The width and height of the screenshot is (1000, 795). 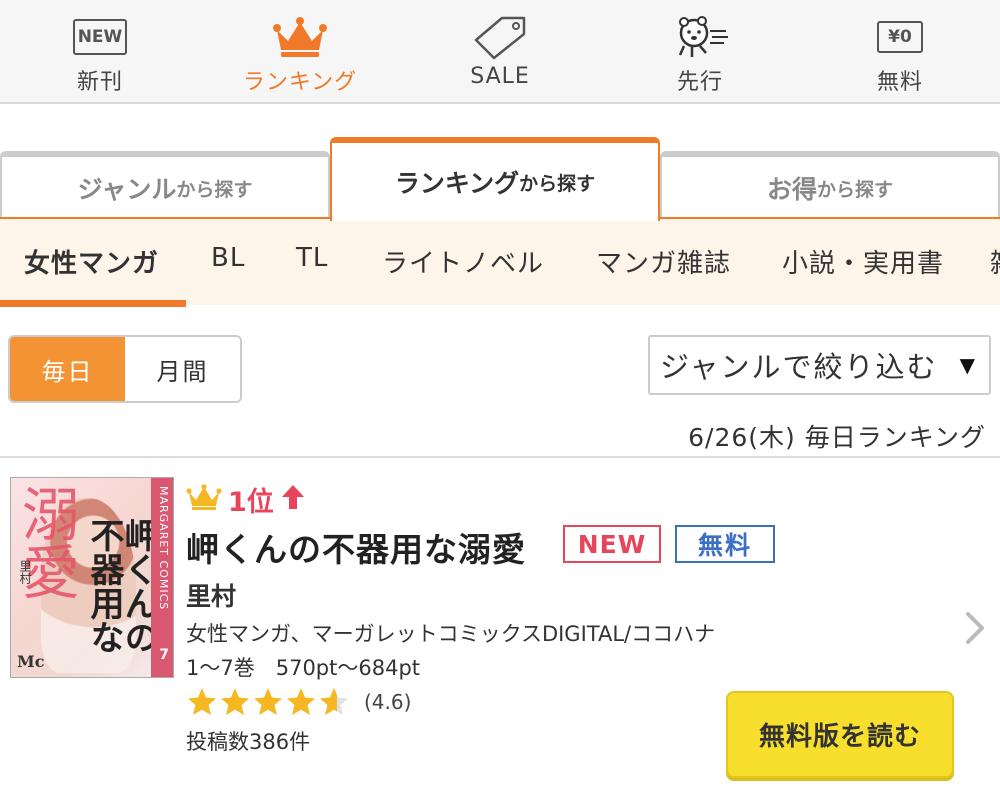 What do you see at coordinates (388, 702) in the screenshot?
I see `rating-value: (4.6)` at bounding box center [388, 702].